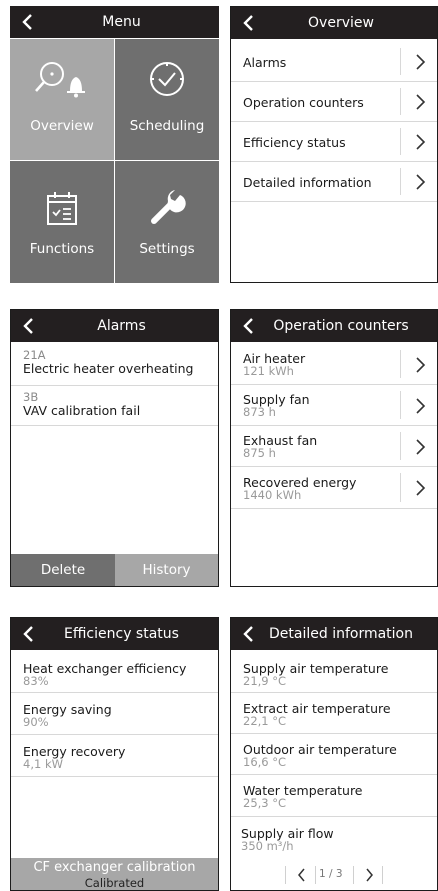 The image size is (438, 891). I want to click on alarm-code: 3B, so click(31, 397).